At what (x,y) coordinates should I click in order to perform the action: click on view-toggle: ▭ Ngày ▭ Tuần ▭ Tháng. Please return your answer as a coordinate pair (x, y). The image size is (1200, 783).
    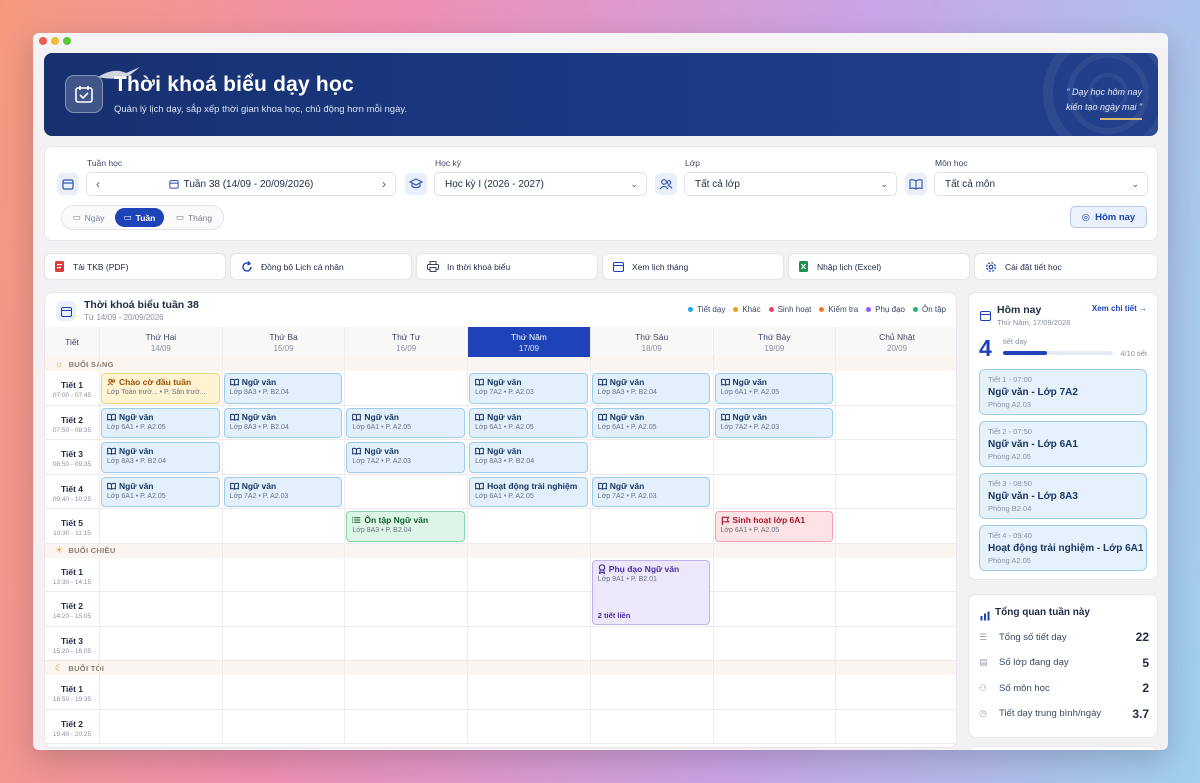
    Looking at the image, I should click on (142, 217).